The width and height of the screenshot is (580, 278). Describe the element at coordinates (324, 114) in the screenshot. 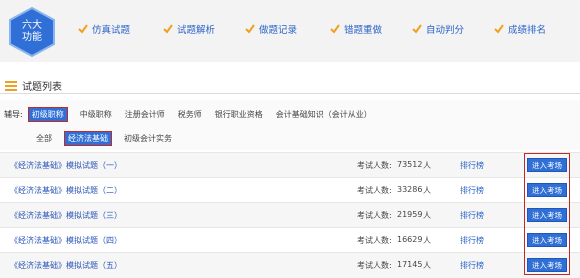

I see `filter-chip-accounting-basics: 会计基础知识（会计从业）` at that location.